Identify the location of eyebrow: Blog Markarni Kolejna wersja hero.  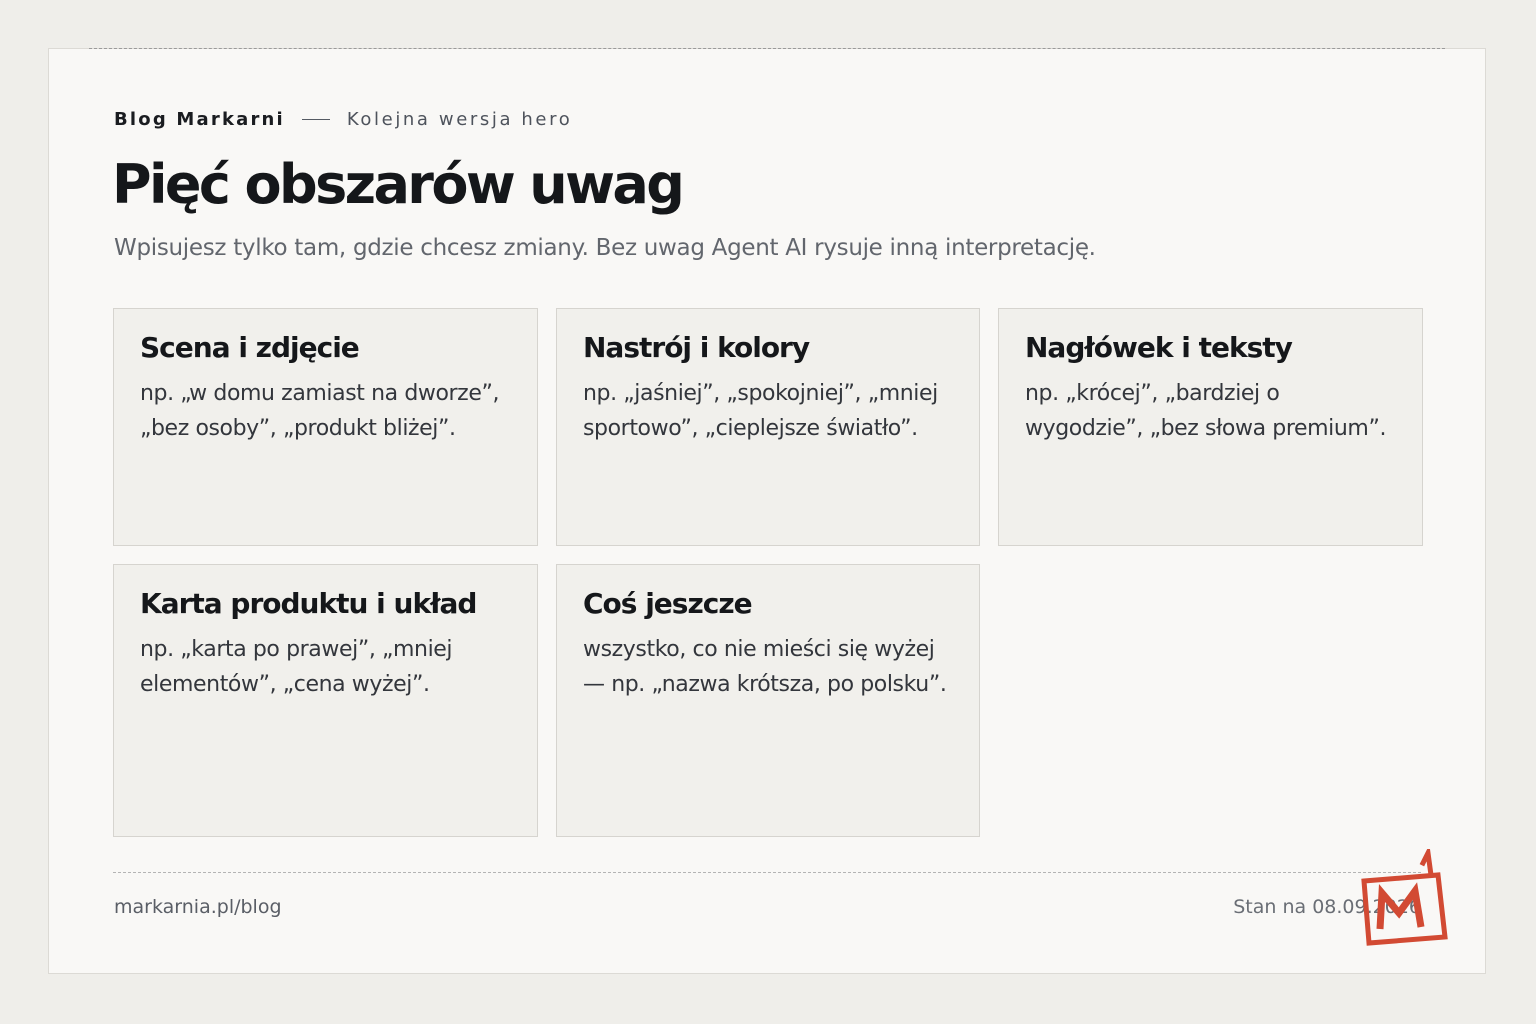
(343, 119).